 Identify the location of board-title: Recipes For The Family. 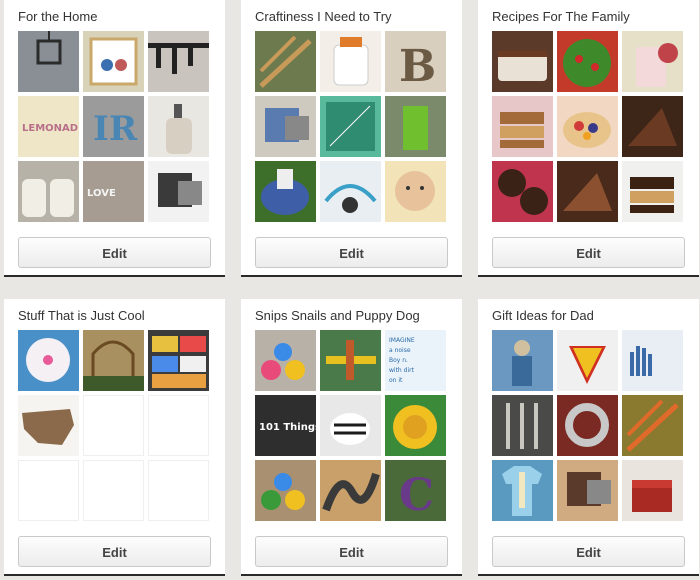
(561, 16).